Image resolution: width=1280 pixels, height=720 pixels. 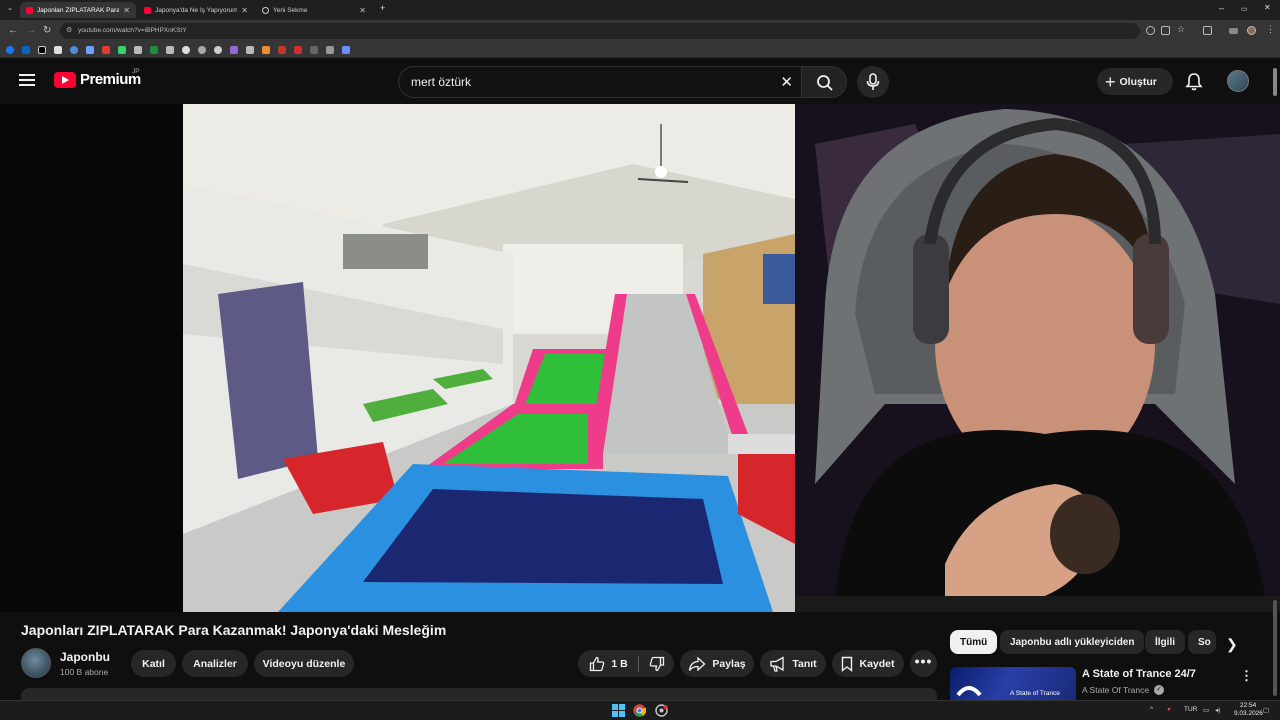 What do you see at coordinates (1246, 676) in the screenshot?
I see `recommendation-menu-icon: ⋮` at bounding box center [1246, 676].